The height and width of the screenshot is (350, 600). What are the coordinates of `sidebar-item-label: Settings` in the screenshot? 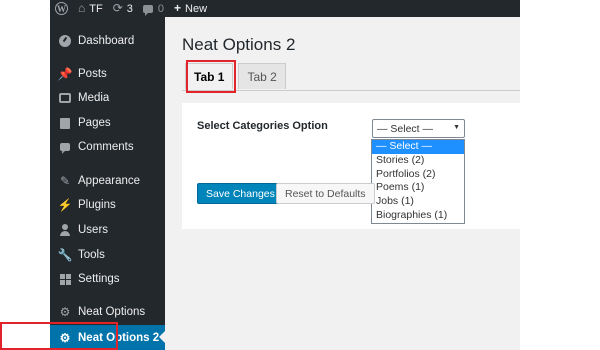 It's located at (99, 279).